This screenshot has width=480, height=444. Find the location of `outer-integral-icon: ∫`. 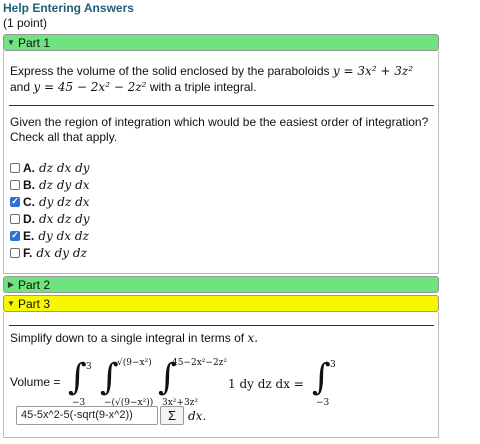

outer-integral-icon: ∫ is located at coordinates (77, 377).